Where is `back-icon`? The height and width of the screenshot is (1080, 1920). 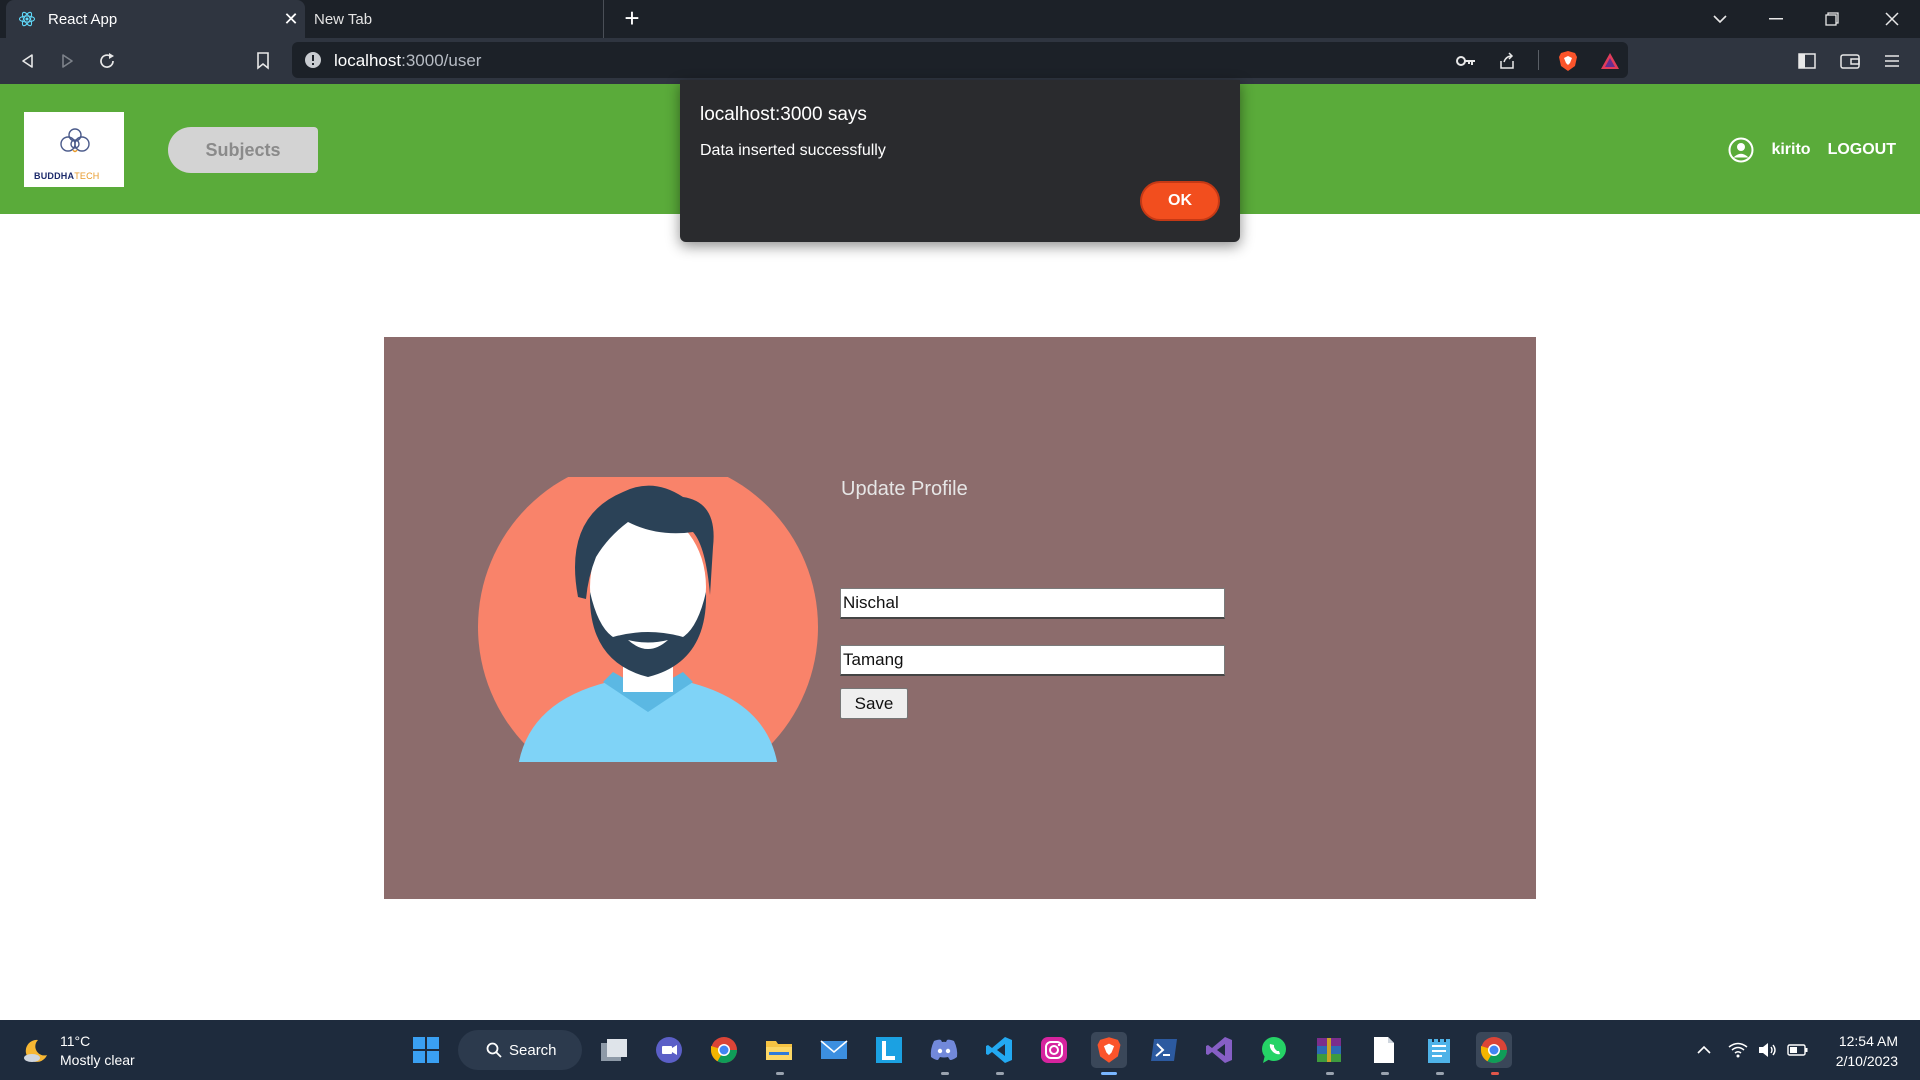 back-icon is located at coordinates (28, 61).